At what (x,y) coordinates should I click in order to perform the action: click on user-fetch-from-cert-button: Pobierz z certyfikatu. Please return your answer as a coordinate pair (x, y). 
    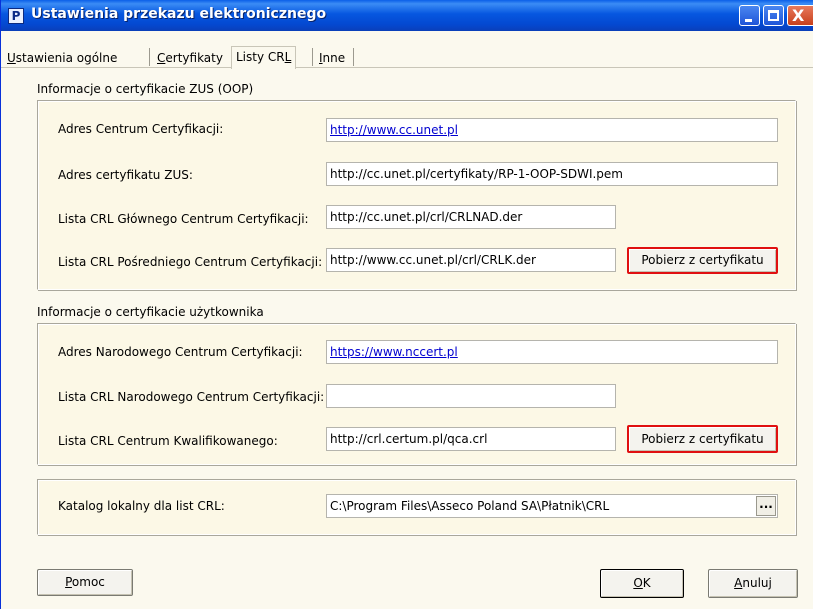
    Looking at the image, I should click on (702, 439).